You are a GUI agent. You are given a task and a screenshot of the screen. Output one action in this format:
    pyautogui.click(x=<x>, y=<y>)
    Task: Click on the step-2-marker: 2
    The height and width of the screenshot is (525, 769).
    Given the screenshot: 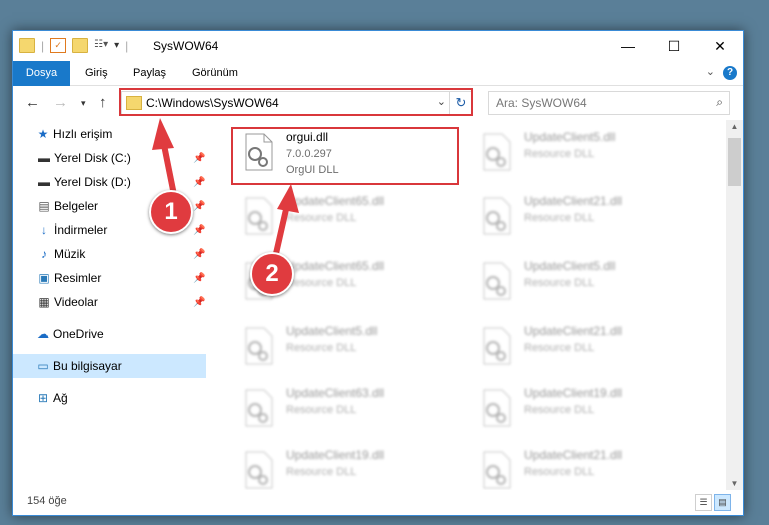 What is the action you would take?
    pyautogui.click(x=272, y=274)
    